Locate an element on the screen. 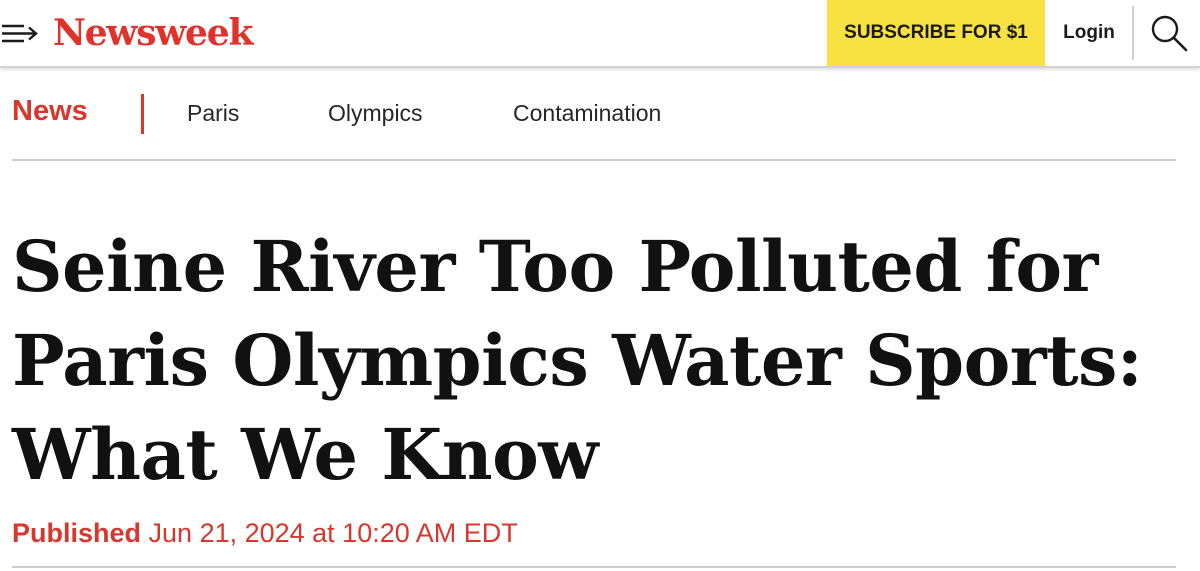 This screenshot has width=1200, height=571. site-header: Newsweek SUBSCRIBE FOR $1 Login is located at coordinates (600, 34).